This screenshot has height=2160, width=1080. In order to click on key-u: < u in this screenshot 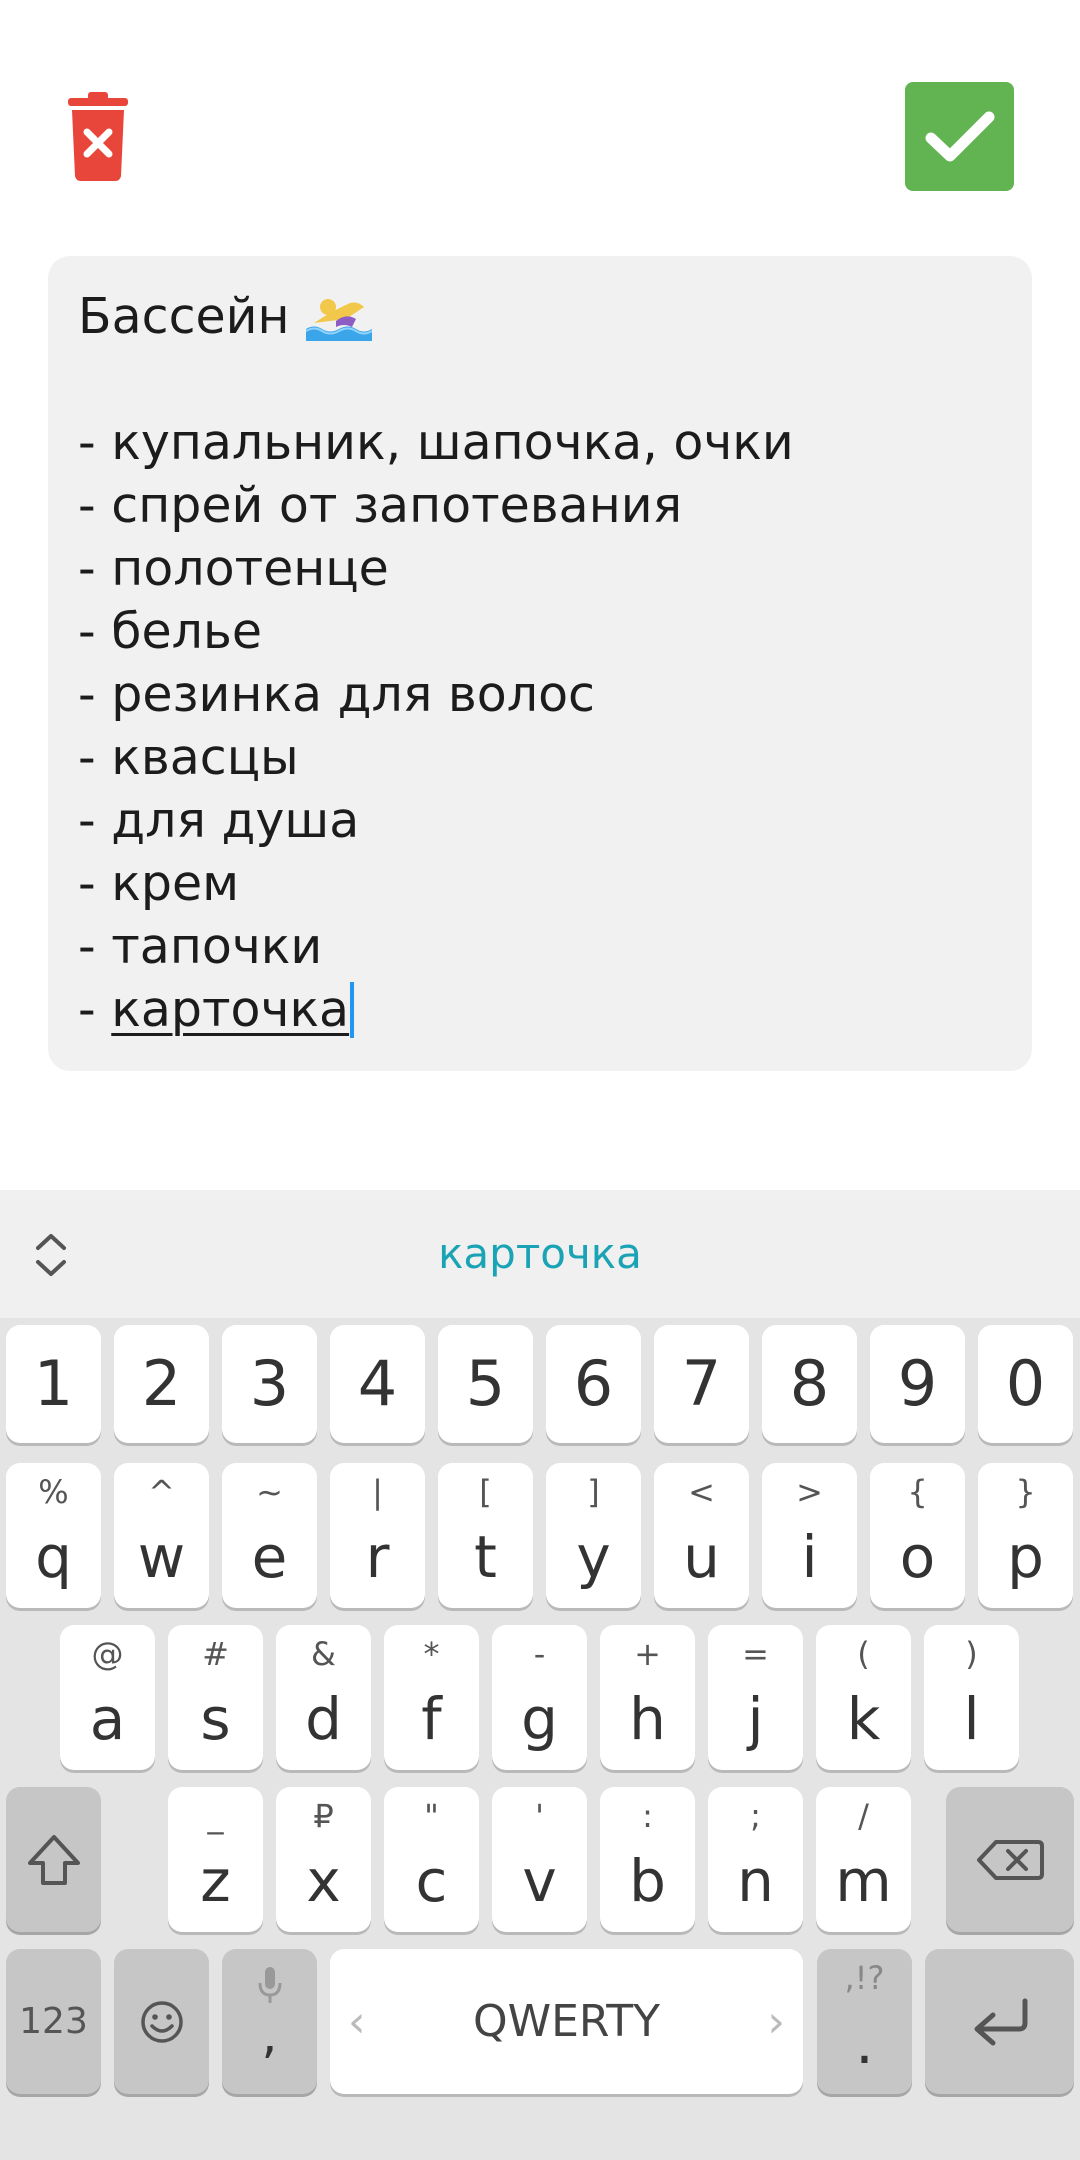, I will do `click(701, 1535)`.